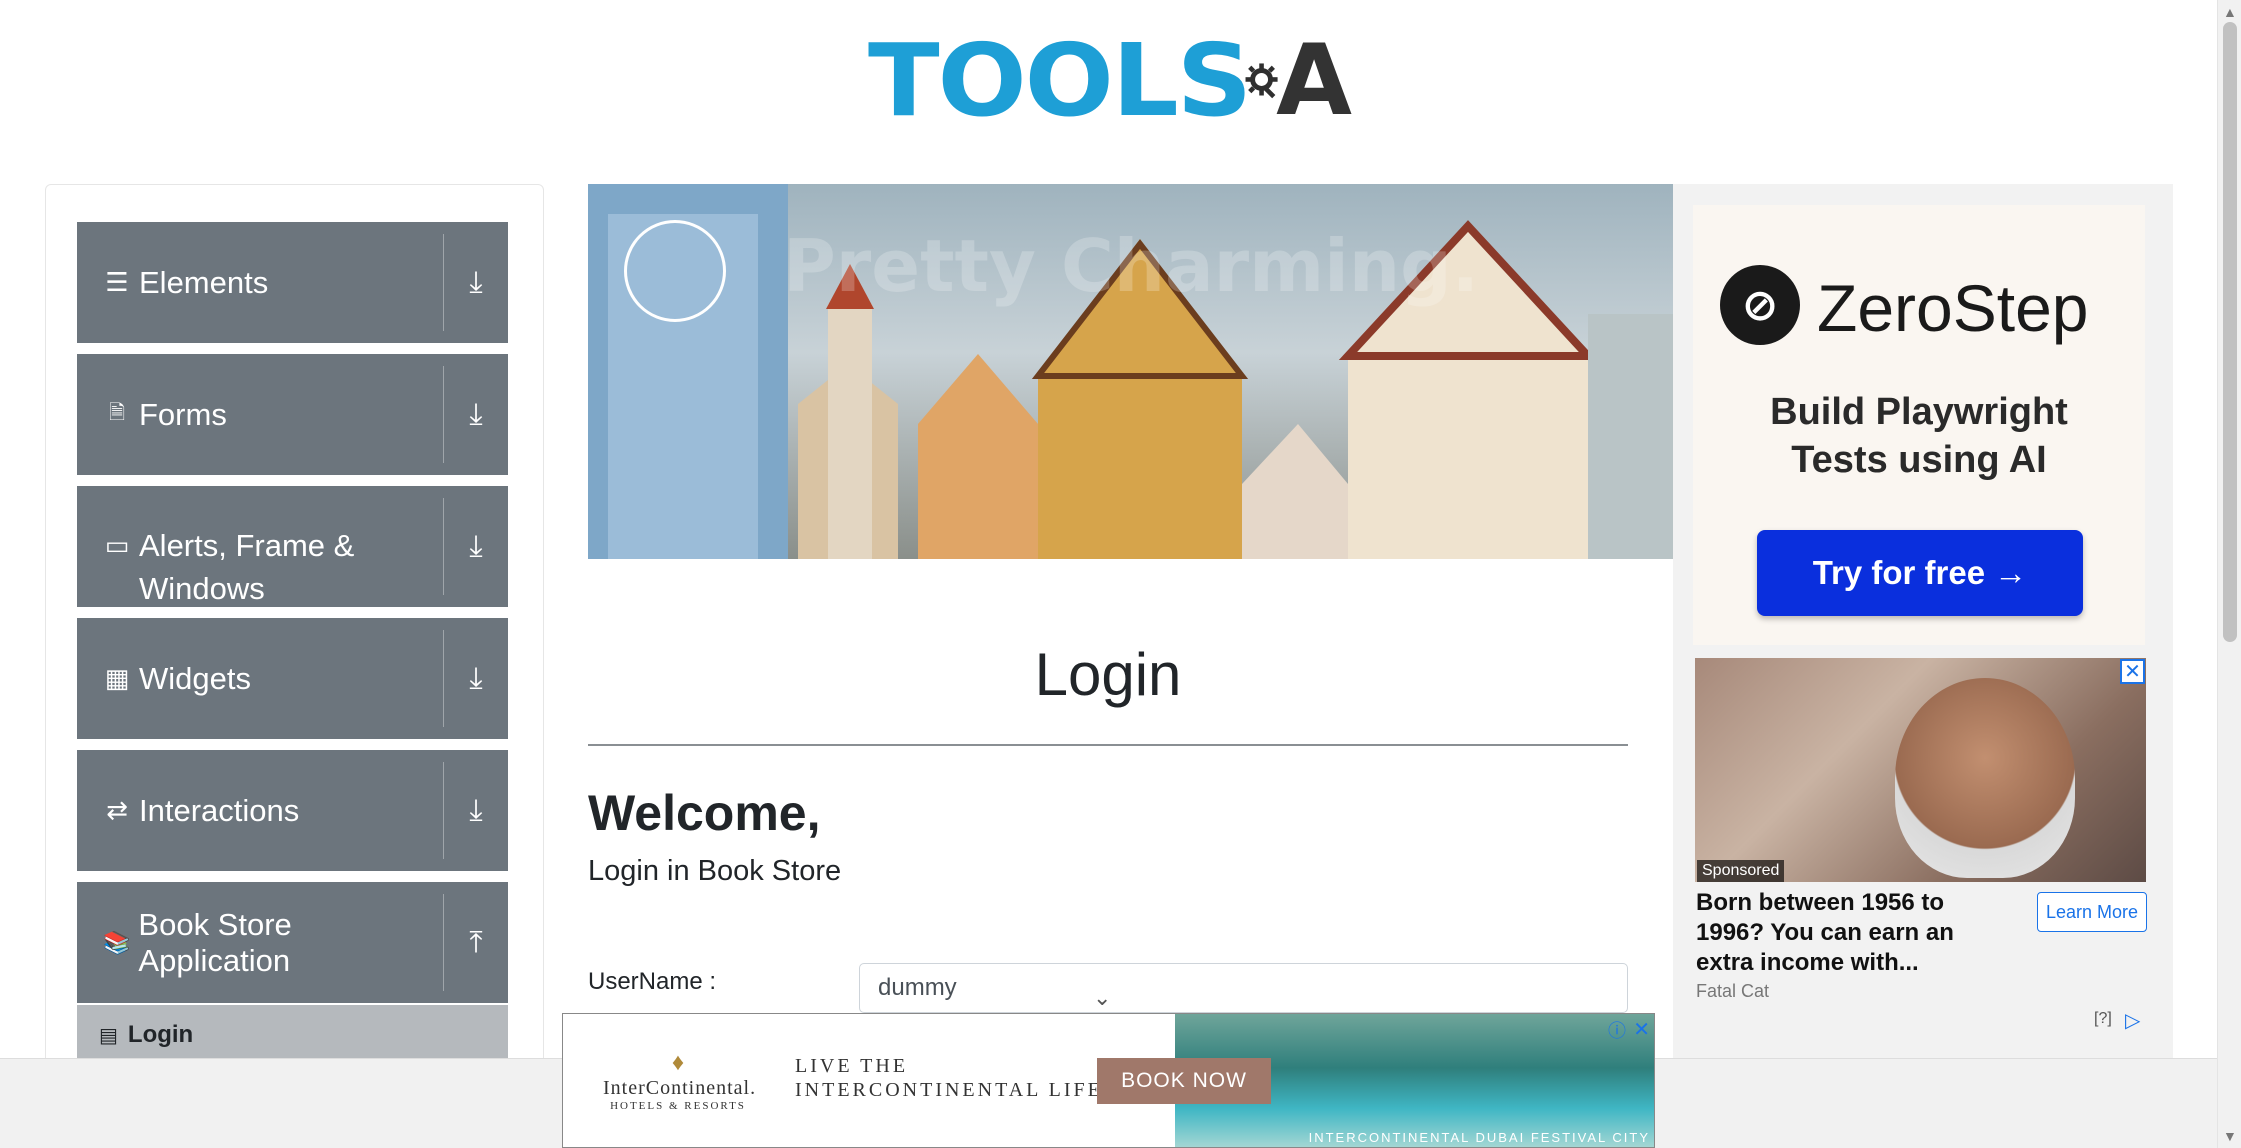  I want to click on welcome-subheading: Login in Book Store, so click(715, 871).